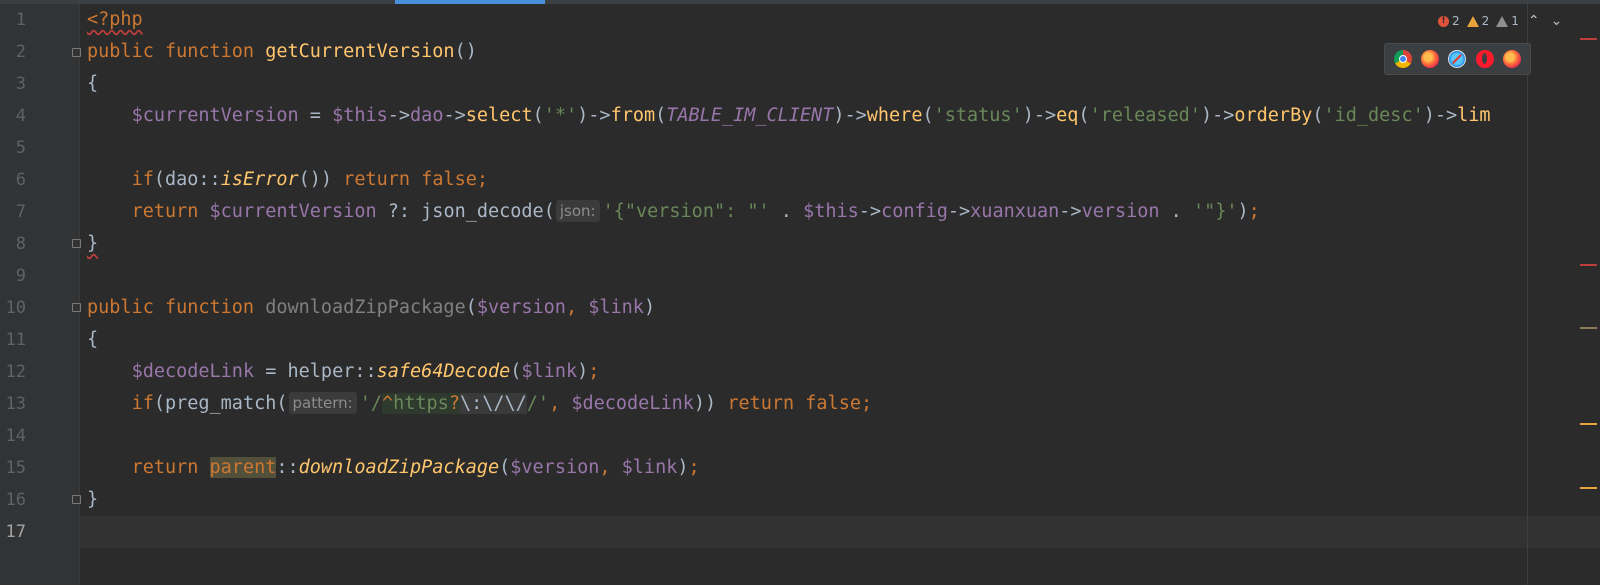 The width and height of the screenshot is (1600, 585). What do you see at coordinates (710, 403) in the screenshot?
I see `punctuation: ))` at bounding box center [710, 403].